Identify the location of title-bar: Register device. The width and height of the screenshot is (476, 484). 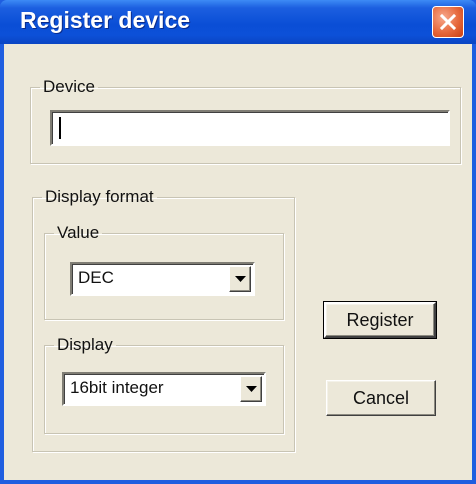
(238, 22).